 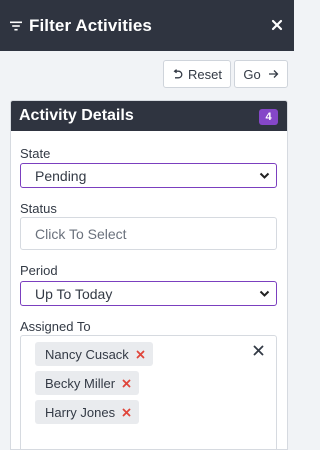 What do you see at coordinates (38, 208) in the screenshot?
I see `status-label: Status` at bounding box center [38, 208].